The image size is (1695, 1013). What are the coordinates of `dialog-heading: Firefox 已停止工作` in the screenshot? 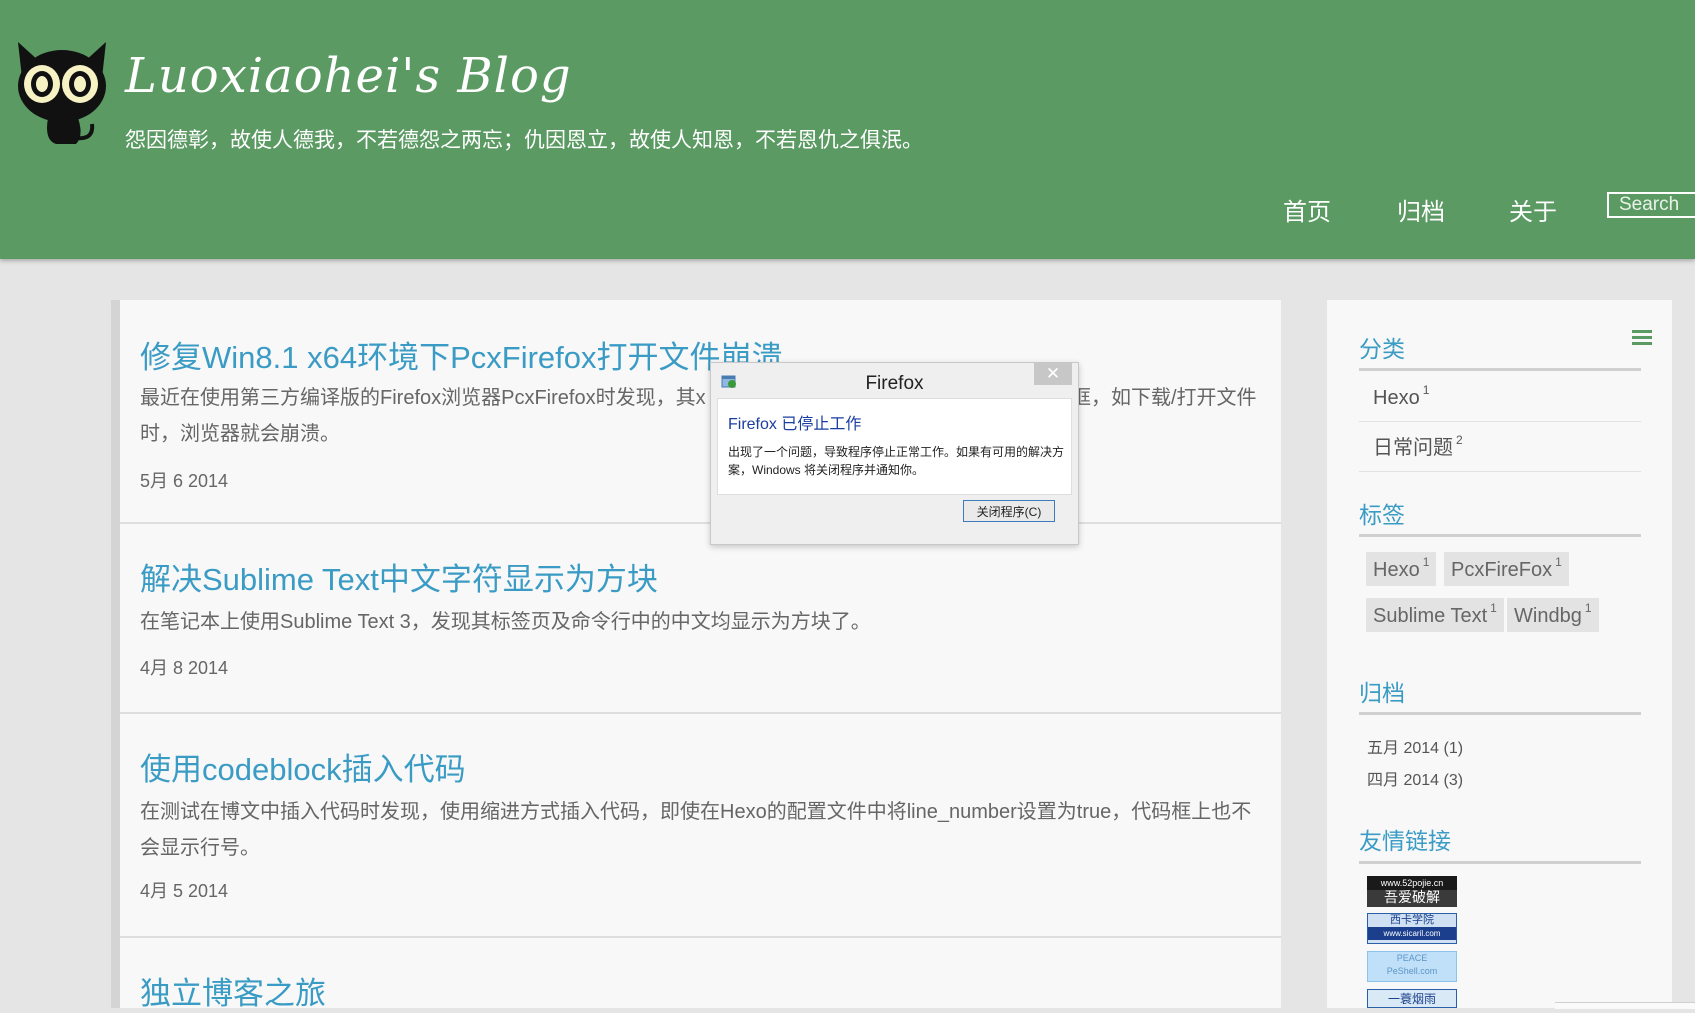 It's located at (795, 424).